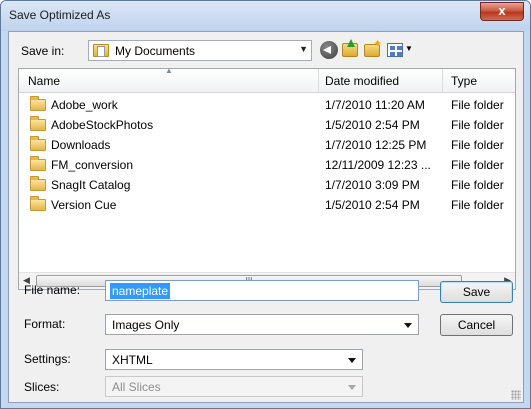 The image size is (531, 409). What do you see at coordinates (44, 81) in the screenshot?
I see `column-header-name: Name` at bounding box center [44, 81].